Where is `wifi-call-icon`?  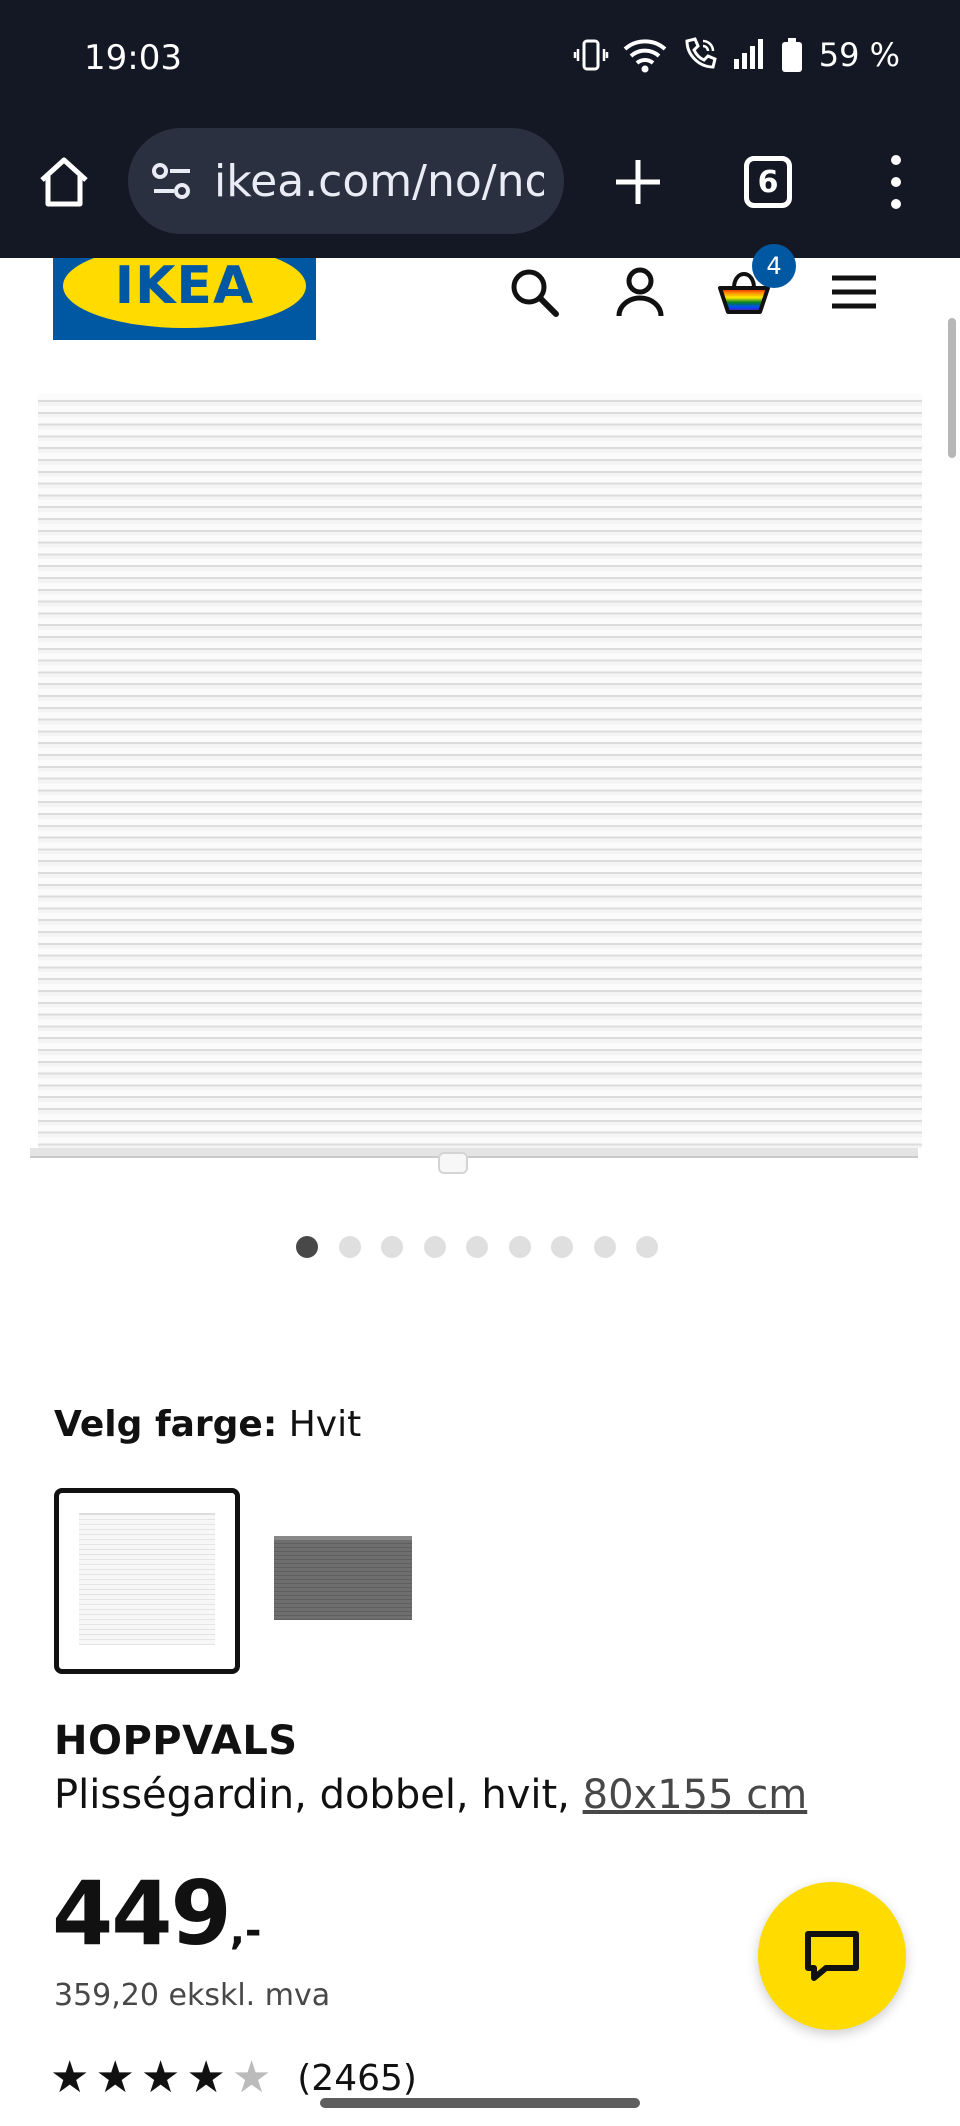 wifi-call-icon is located at coordinates (701, 53).